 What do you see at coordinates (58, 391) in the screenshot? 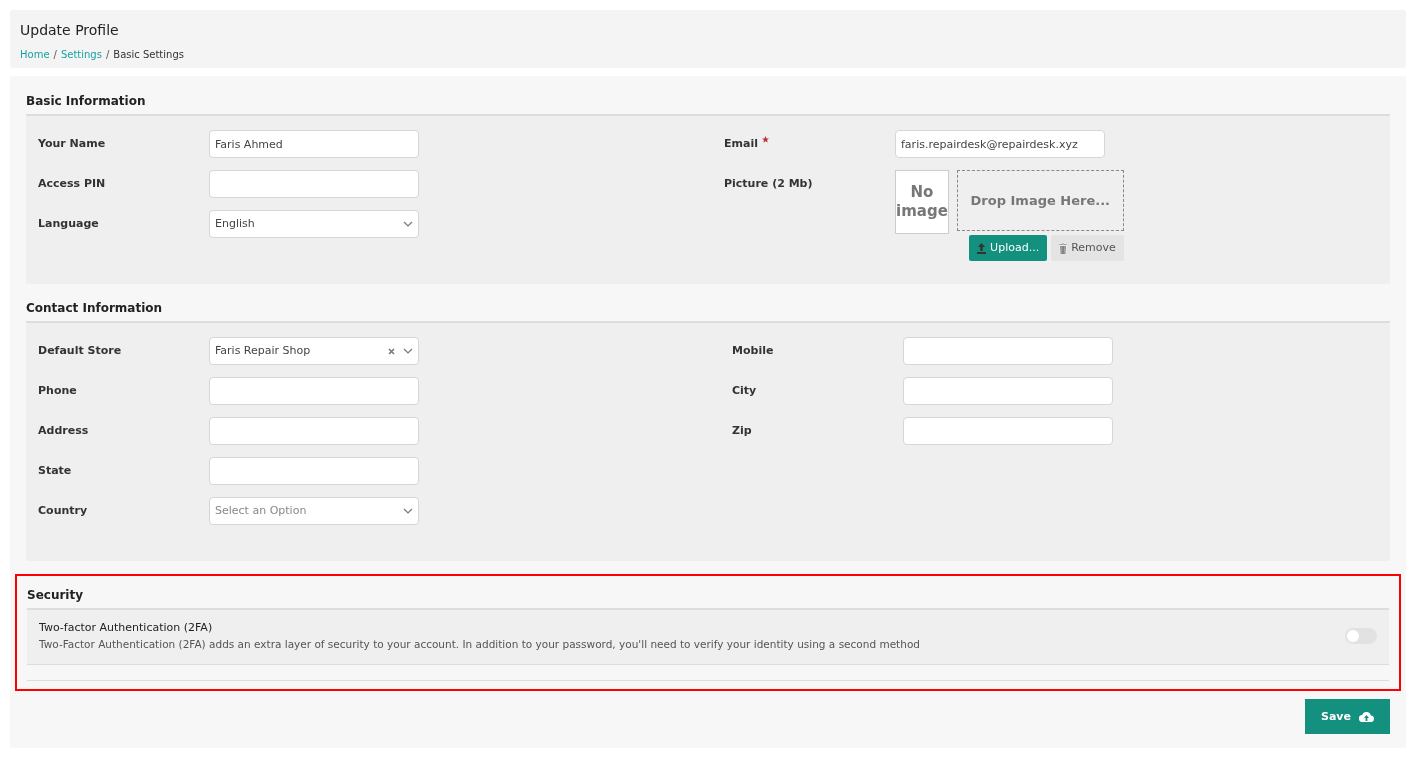
I see `field-label: Phone` at bounding box center [58, 391].